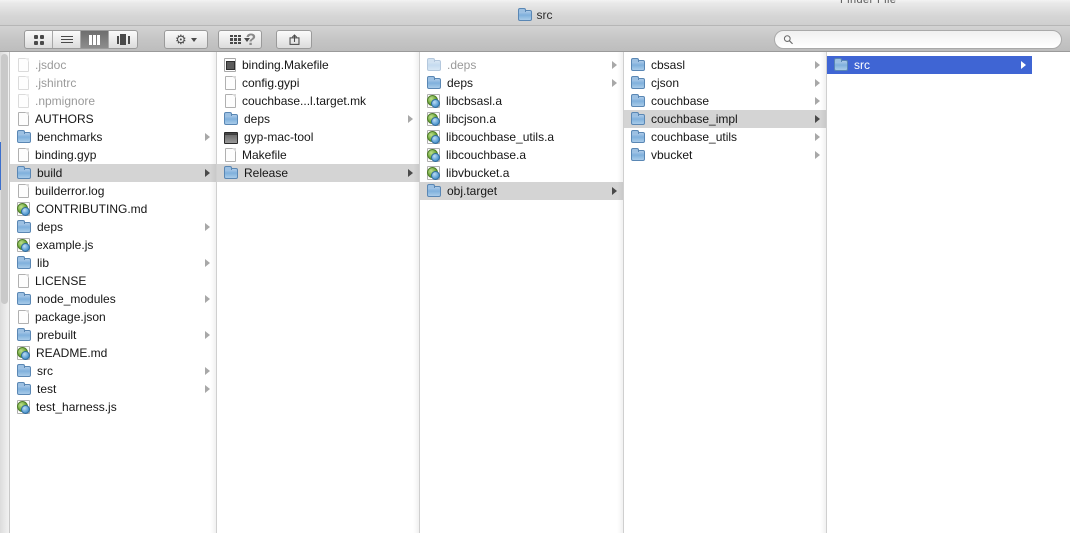  I want to click on list-item: couchbase...l.target.mk, so click(318, 101).